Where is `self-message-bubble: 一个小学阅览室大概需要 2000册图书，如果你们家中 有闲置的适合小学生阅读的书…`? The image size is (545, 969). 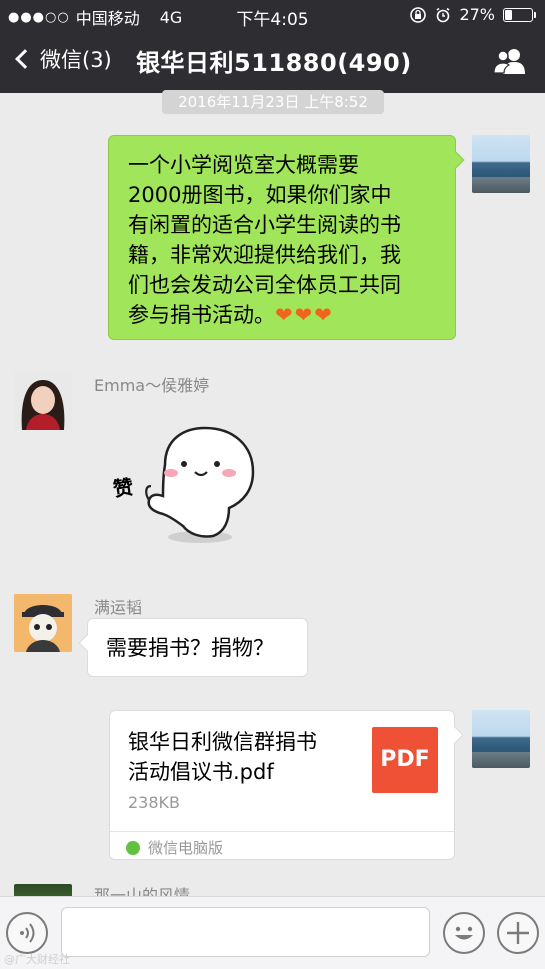 self-message-bubble: 一个小学阅览室大概需要 2000册图书，如果你们家中 有闲置的适合小学生阅读的书… is located at coordinates (286, 237).